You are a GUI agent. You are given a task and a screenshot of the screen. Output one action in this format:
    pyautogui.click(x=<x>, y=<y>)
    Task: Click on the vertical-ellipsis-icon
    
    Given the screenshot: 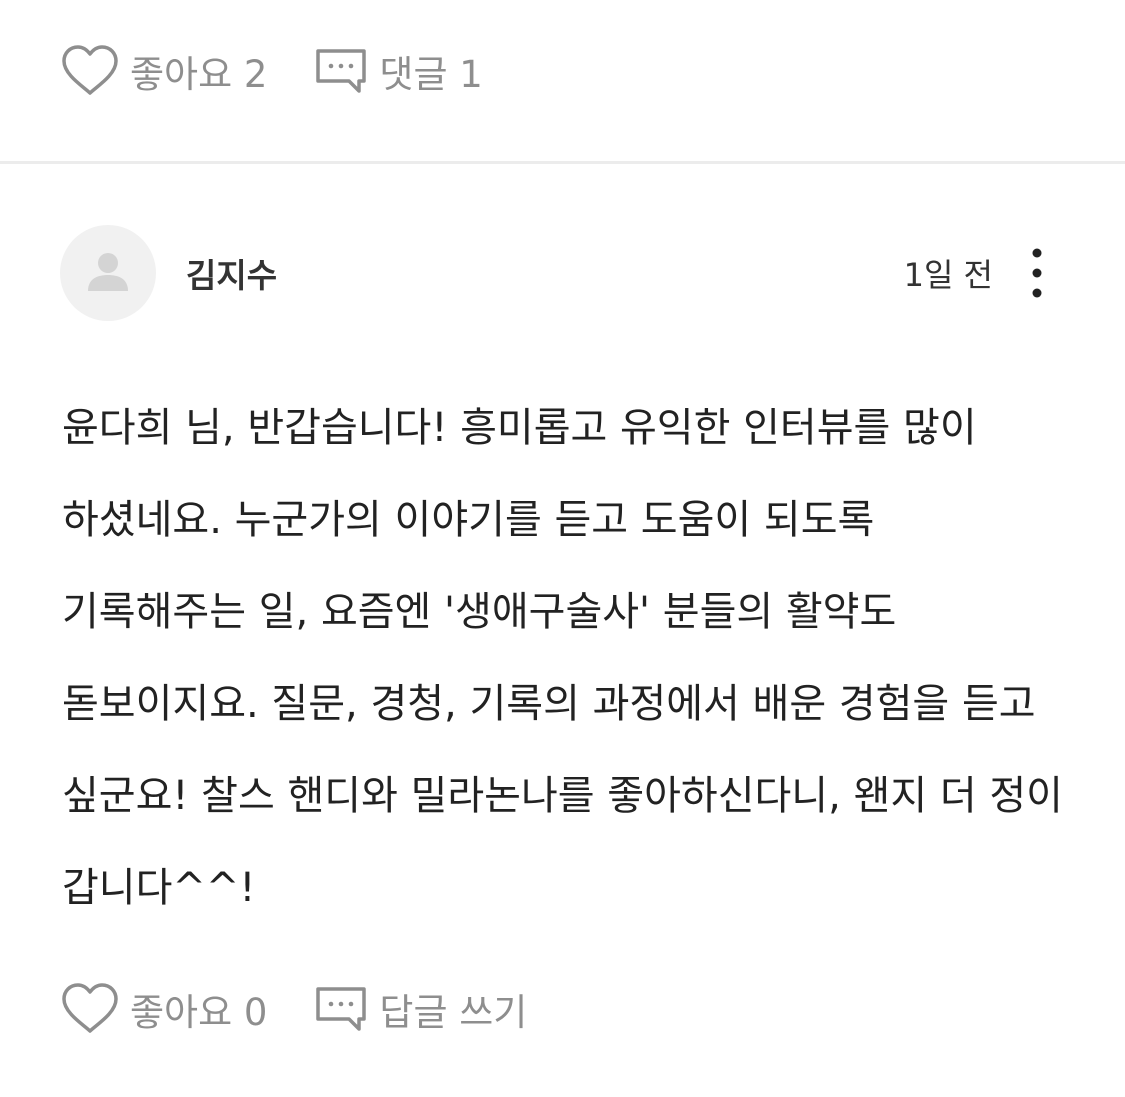 What is the action you would take?
    pyautogui.click(x=1037, y=273)
    